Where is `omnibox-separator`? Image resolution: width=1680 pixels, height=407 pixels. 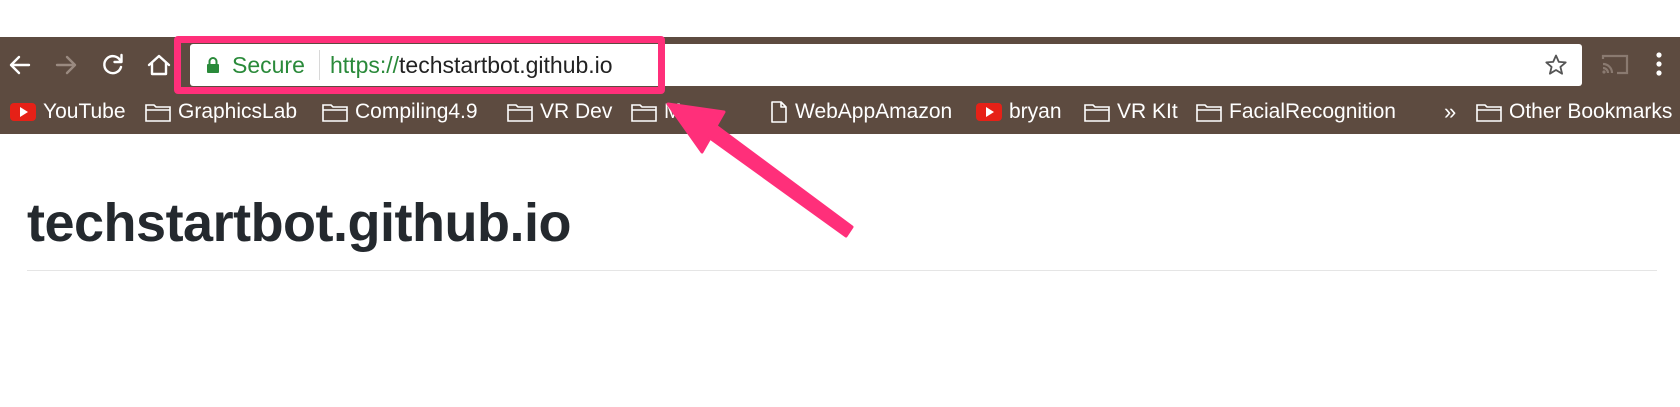 omnibox-separator is located at coordinates (319, 65).